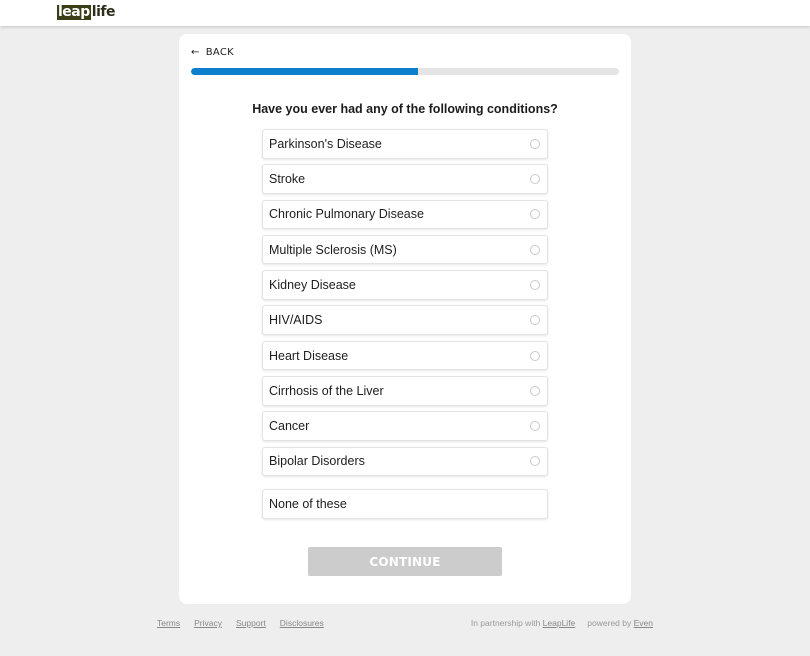  Describe the element at coordinates (287, 179) in the screenshot. I see `option-label: Stroke` at that location.